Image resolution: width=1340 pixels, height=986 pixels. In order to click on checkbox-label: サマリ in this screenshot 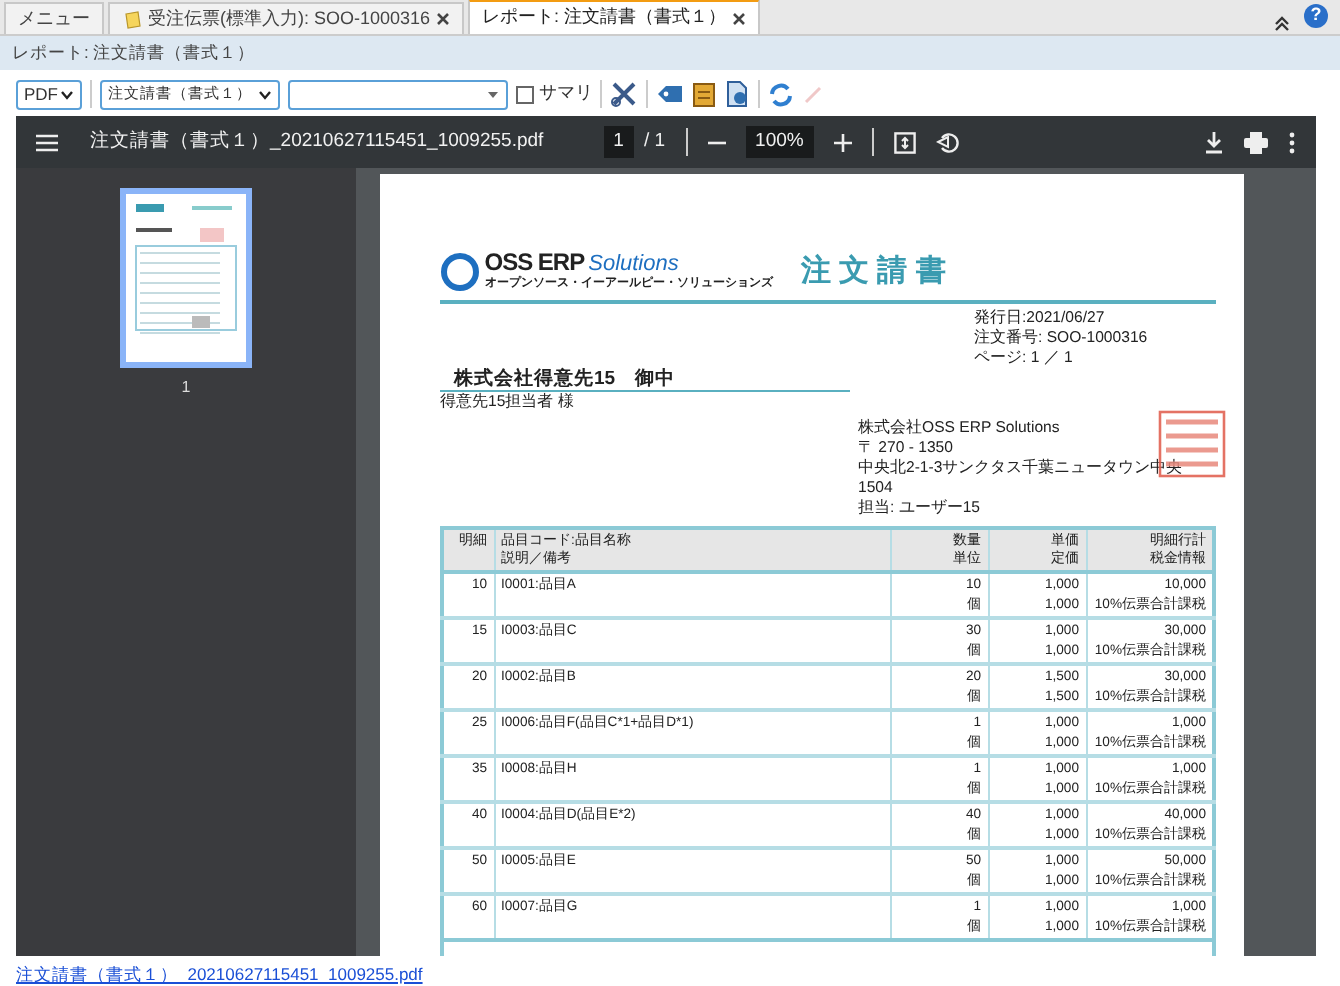, I will do `click(565, 93)`.